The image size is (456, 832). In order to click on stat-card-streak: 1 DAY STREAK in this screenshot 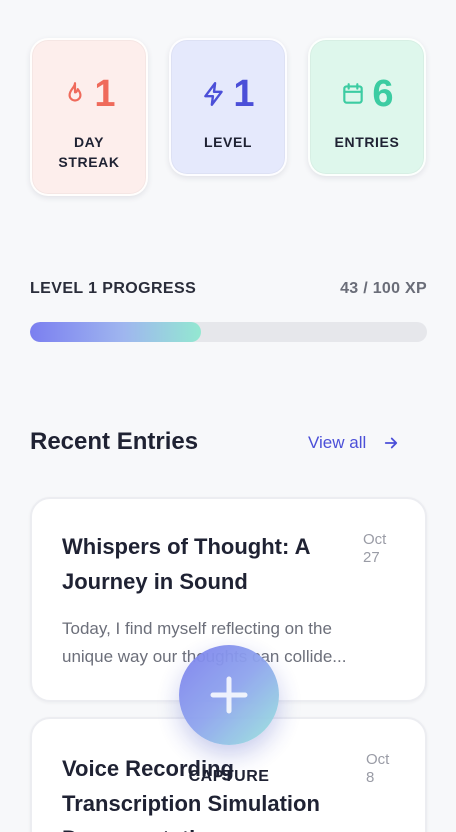, I will do `click(89, 117)`.